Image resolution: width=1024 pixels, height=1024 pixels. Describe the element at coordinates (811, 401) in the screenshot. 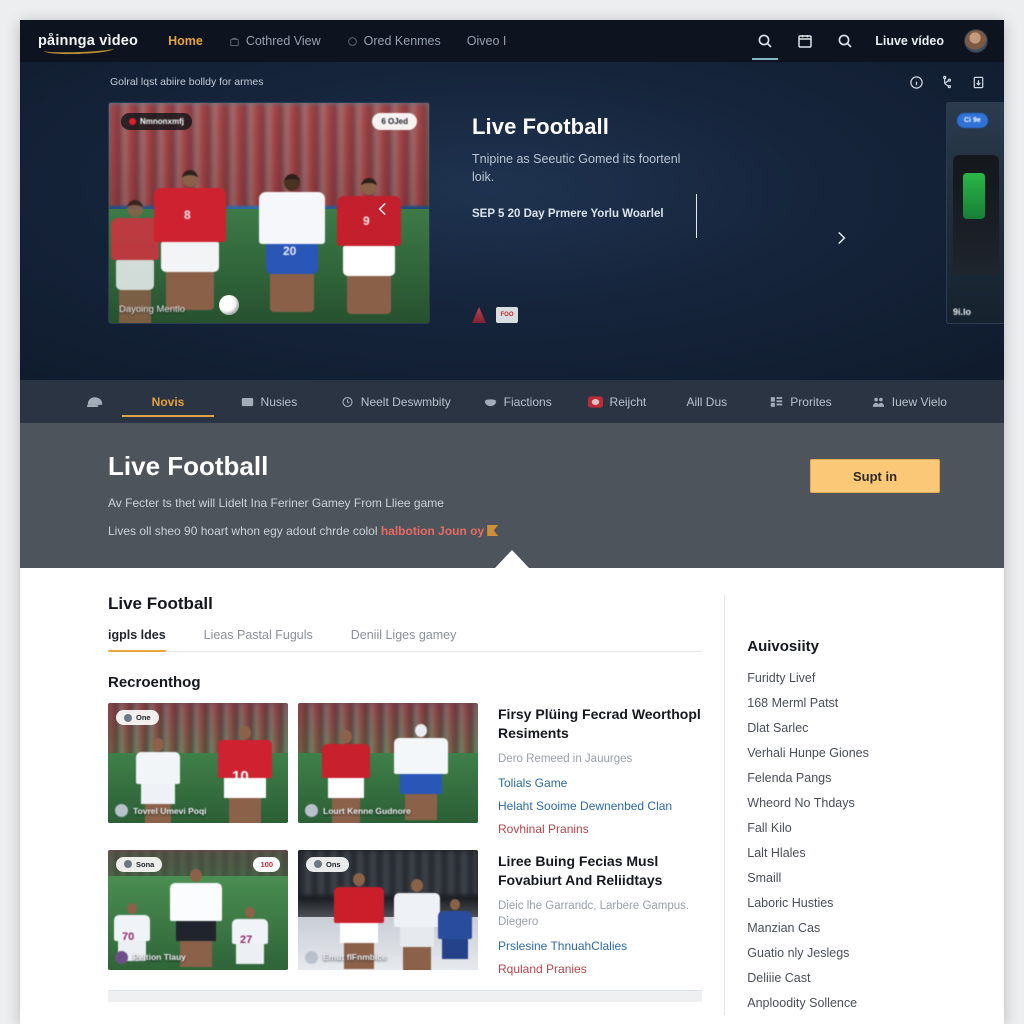

I see `category-prorites-label: Prorites` at that location.